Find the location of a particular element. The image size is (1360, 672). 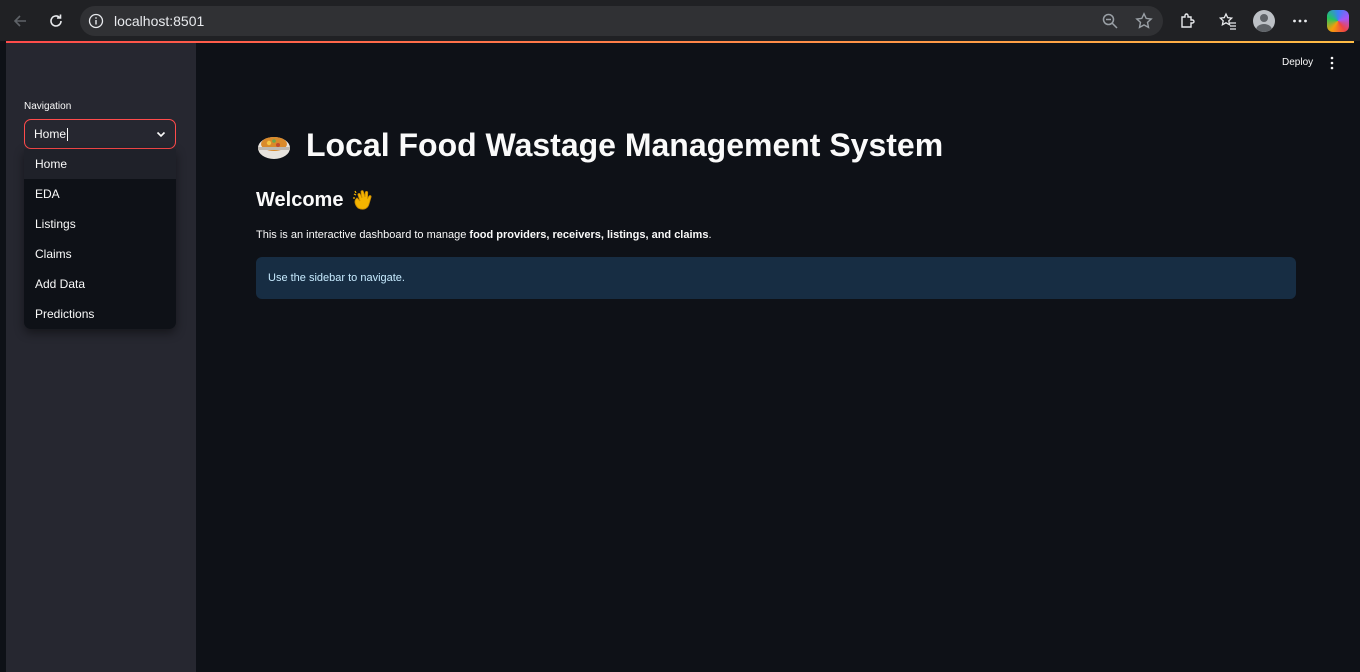

info-text: Use the sidebar to navigate. is located at coordinates (336, 278).